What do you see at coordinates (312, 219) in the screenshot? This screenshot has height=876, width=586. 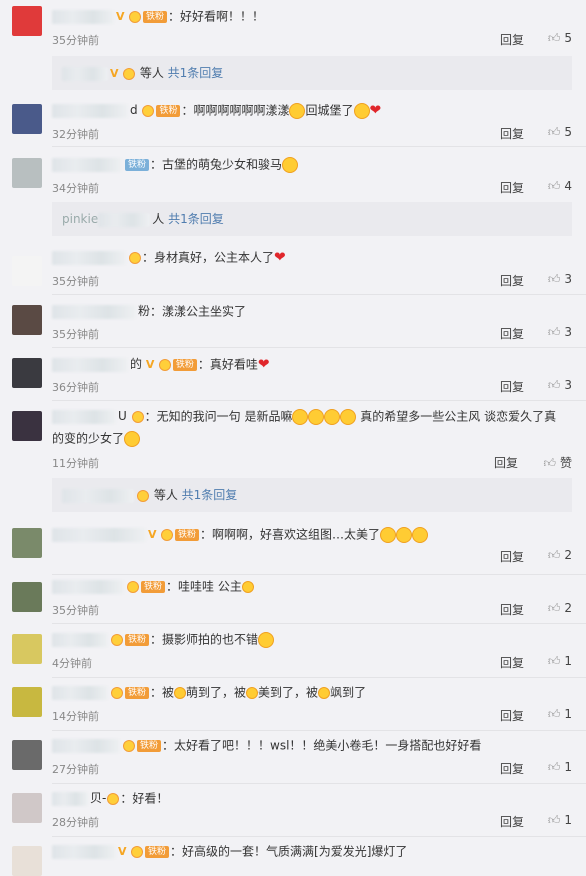 I see `sub-reply-box: pinkie 人 共1条回复` at bounding box center [312, 219].